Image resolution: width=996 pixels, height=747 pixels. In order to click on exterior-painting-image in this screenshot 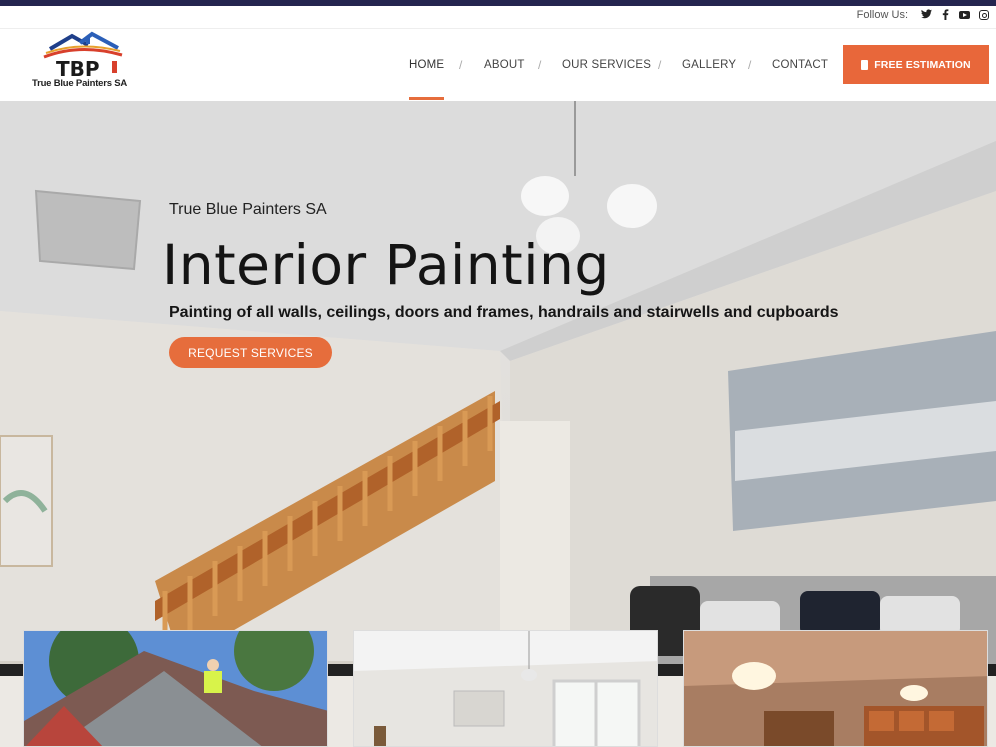, I will do `click(175, 688)`.